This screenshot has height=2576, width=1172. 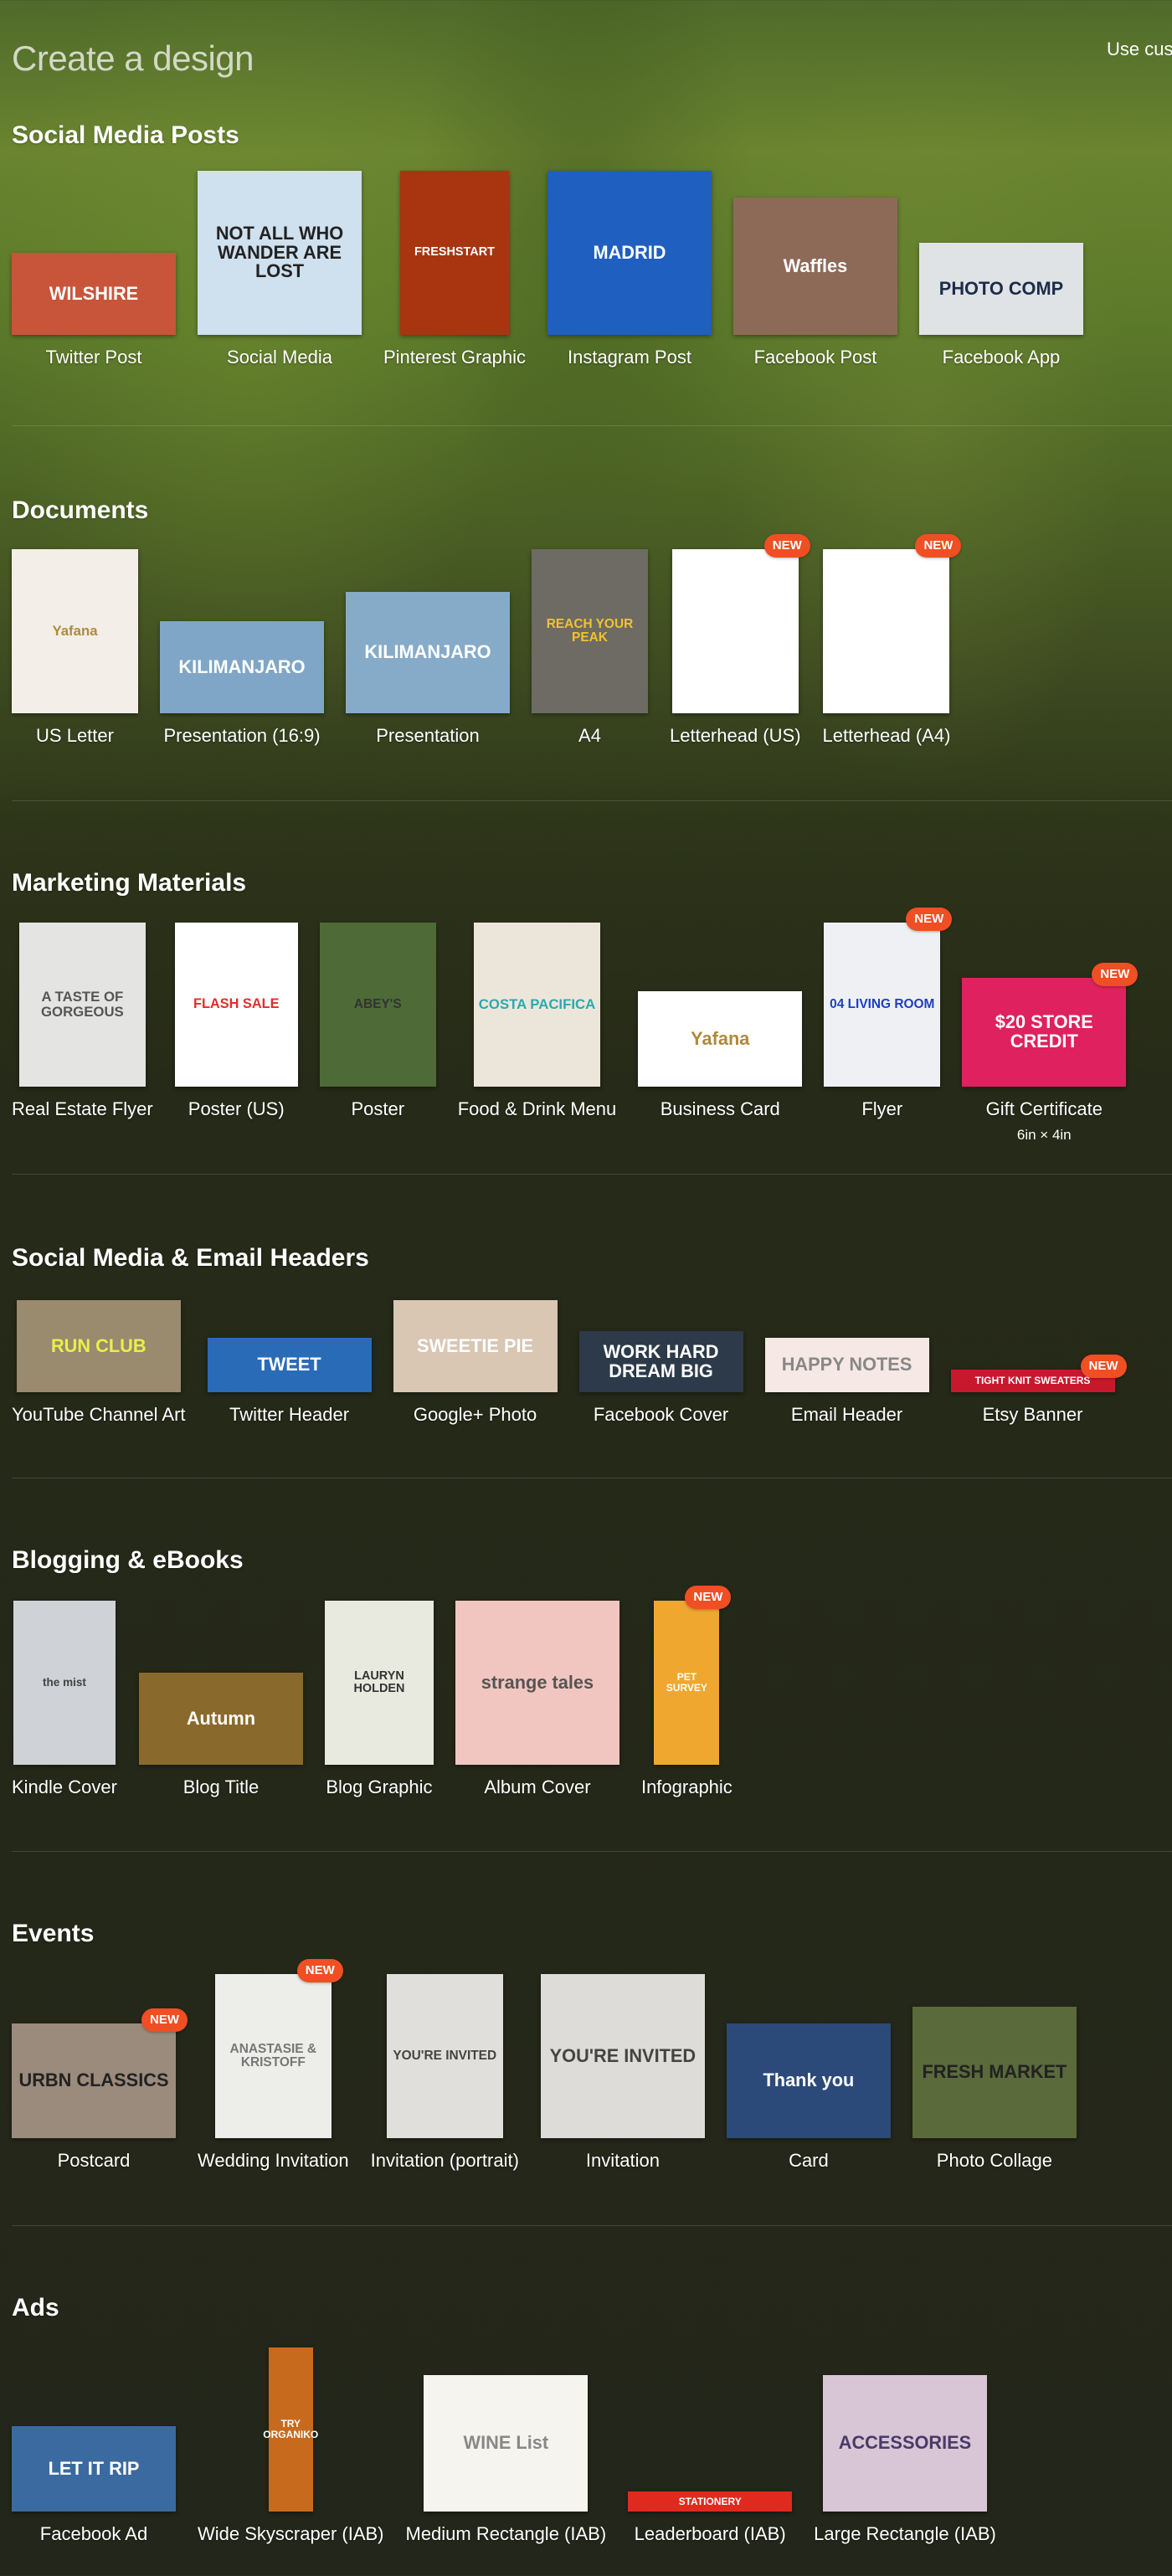 What do you see at coordinates (1001, 289) in the screenshot?
I see `template-thumbnail: PHOTO COMP` at bounding box center [1001, 289].